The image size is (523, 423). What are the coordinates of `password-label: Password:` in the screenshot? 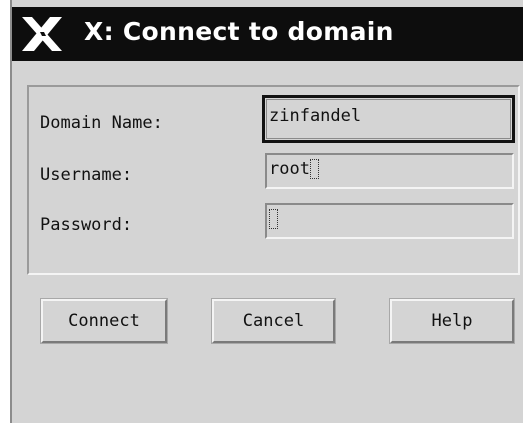 It's located at (86, 225).